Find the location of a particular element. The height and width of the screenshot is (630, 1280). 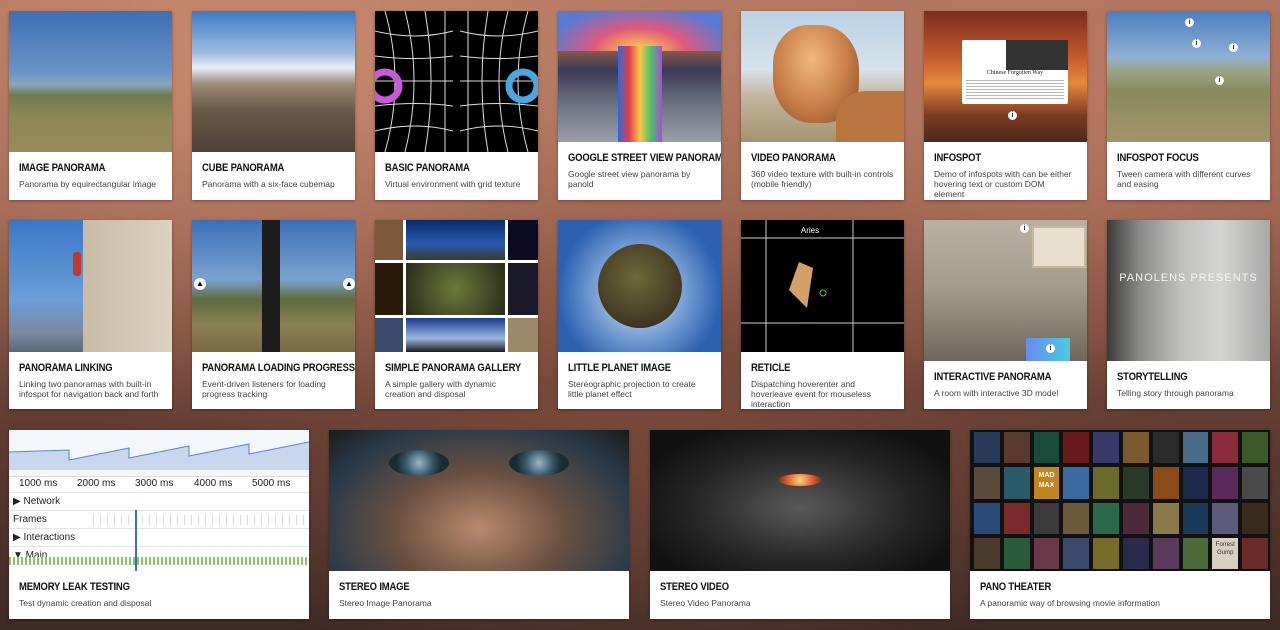

card-thumbnail: MAD MAX Forrest Gump is located at coordinates (1120, 500).